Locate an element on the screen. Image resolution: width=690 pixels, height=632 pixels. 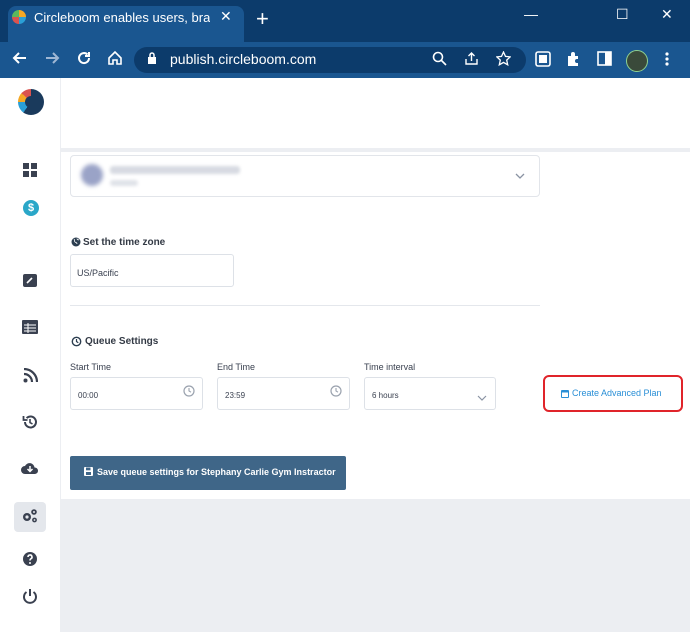
lock-icon is located at coordinates (152, 59).